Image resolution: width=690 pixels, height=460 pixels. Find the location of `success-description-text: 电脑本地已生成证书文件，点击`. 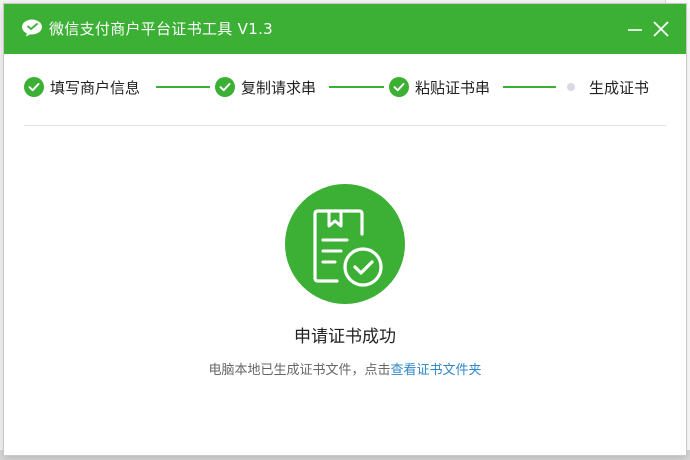

success-description-text: 电脑本地已生成证书文件，点击 is located at coordinates (299, 370).